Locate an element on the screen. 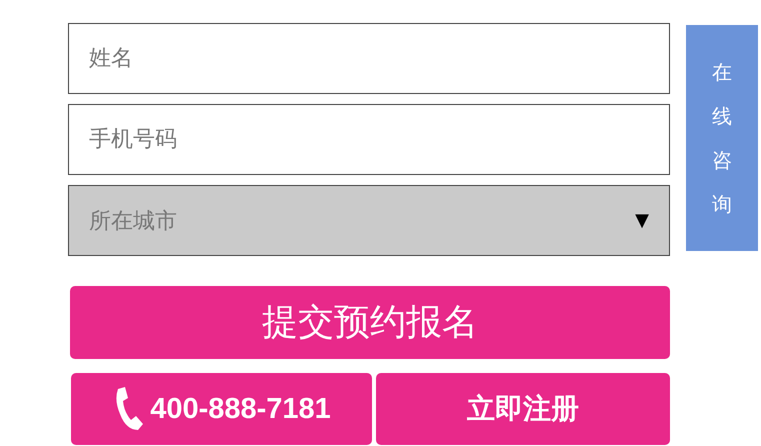 Image resolution: width=761 pixels, height=446 pixels. hotline-button: 400-888-7181 is located at coordinates (221, 409).